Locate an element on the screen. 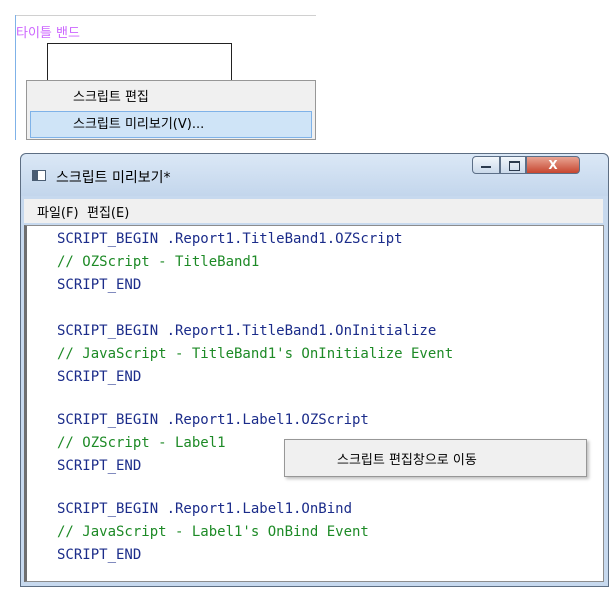 The height and width of the screenshot is (589, 610). code-line: SCRIPT_BEGIN .Report1.Label1.OZScript is located at coordinates (213, 420).